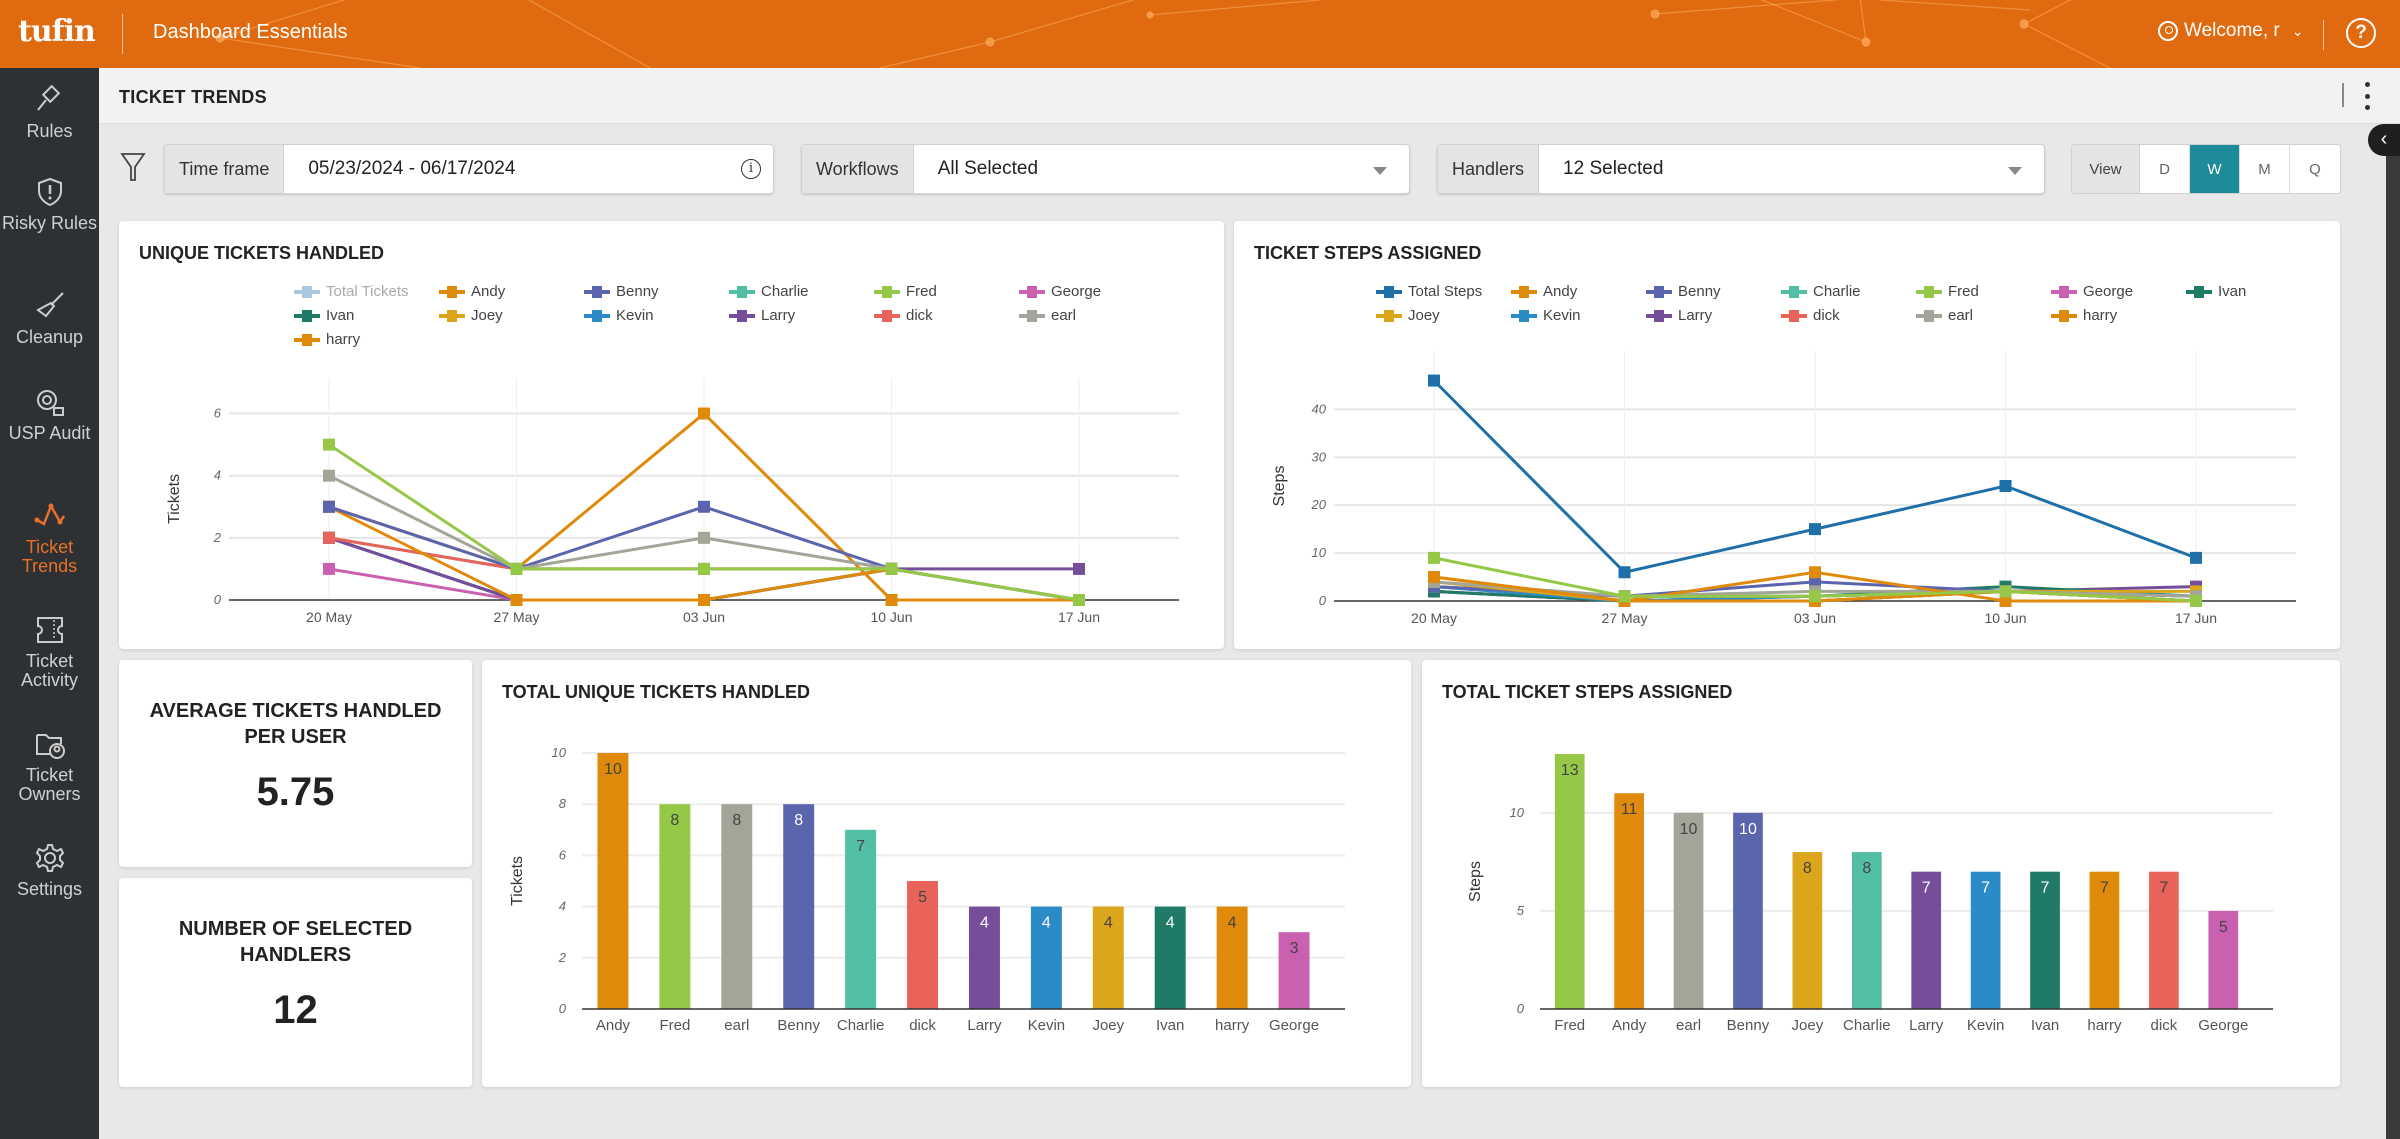  What do you see at coordinates (133, 167) in the screenshot?
I see `filter-icon` at bounding box center [133, 167].